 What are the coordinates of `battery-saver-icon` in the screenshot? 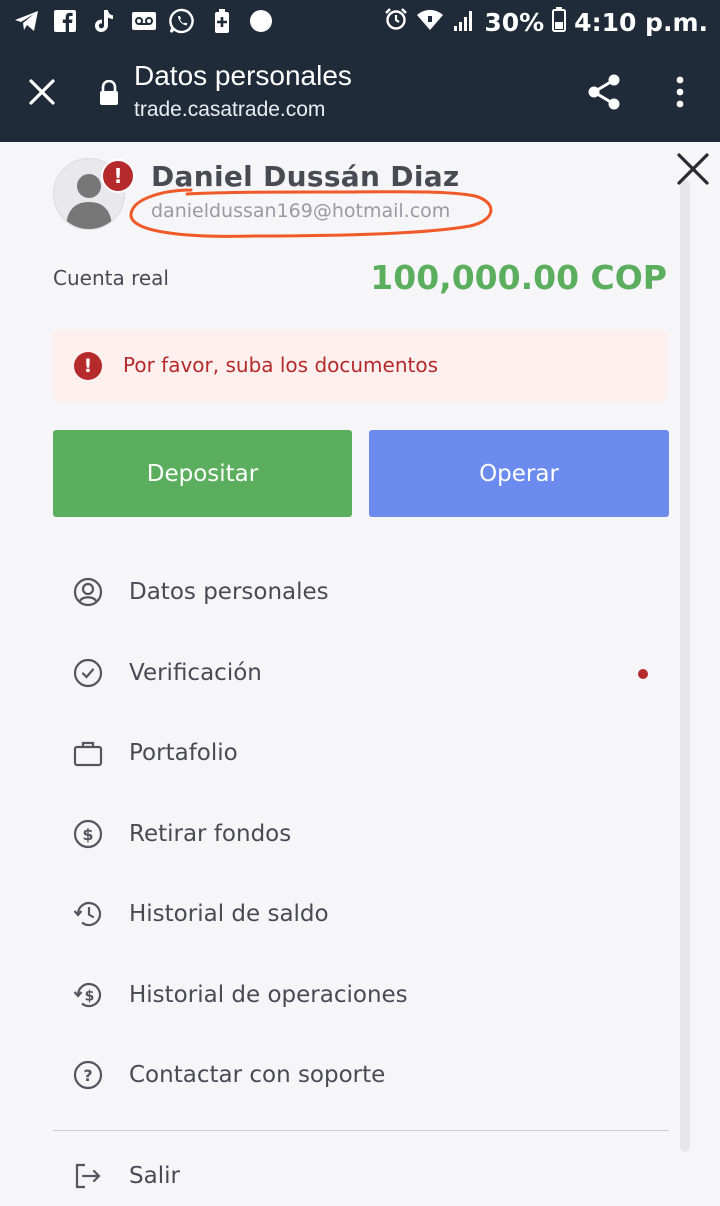 It's located at (222, 21).